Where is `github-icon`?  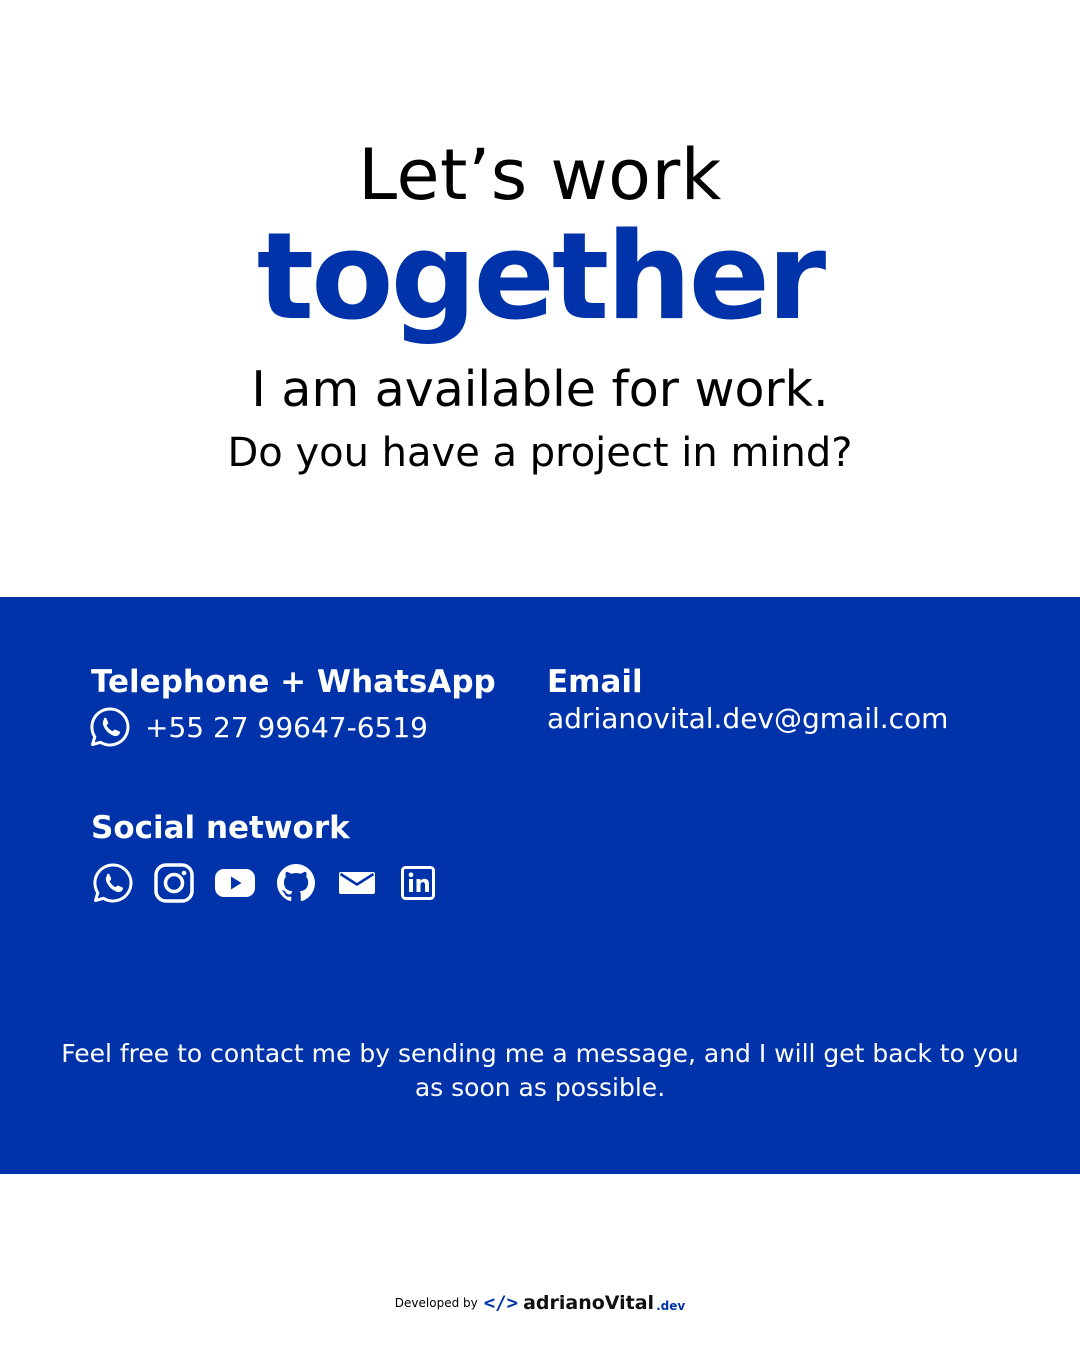
github-icon is located at coordinates (296, 883).